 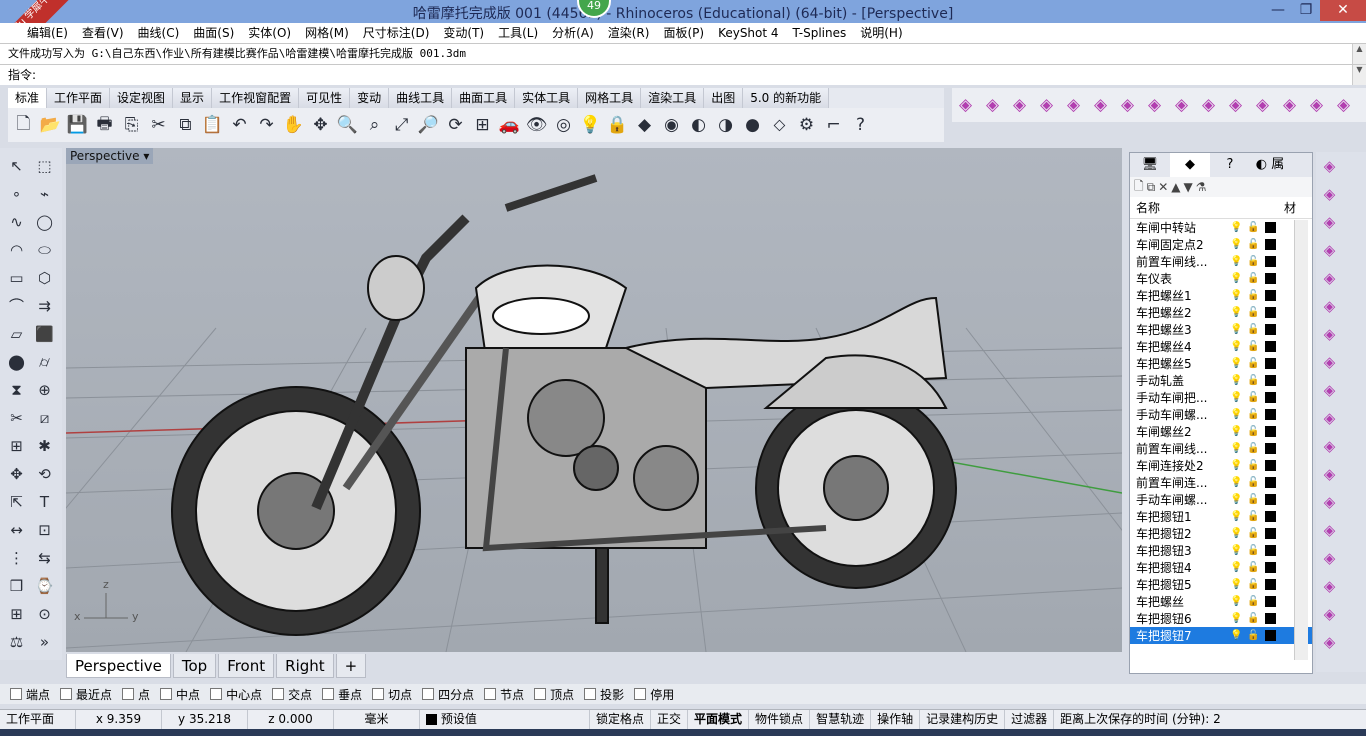 I want to click on array-icon: ⋮, so click(x=16, y=557).